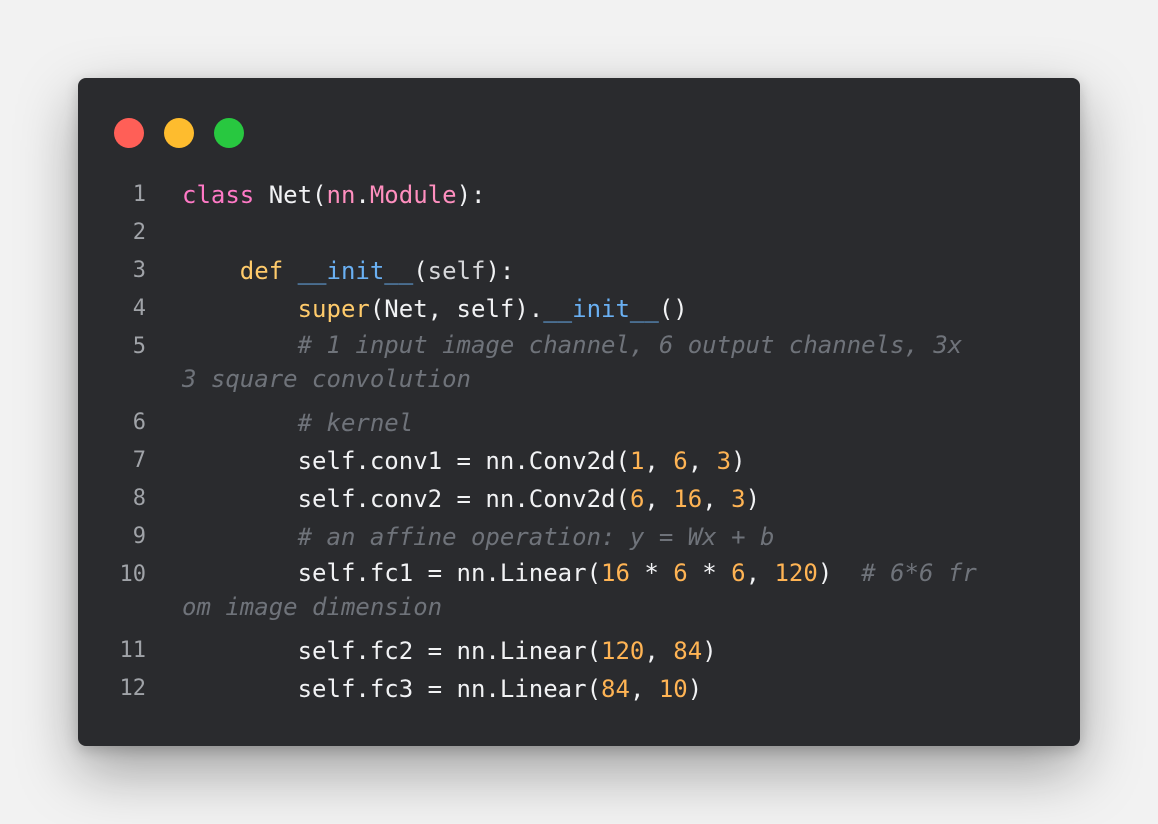 The height and width of the screenshot is (824, 1158). What do you see at coordinates (392, 573) in the screenshot?
I see `code-token: self.fc1 = nn.Linear(` at bounding box center [392, 573].